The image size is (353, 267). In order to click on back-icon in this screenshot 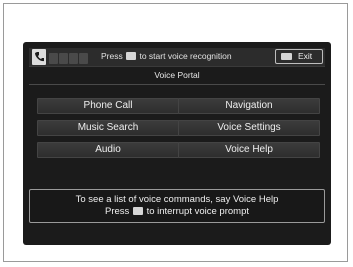, I will do `click(286, 56)`.